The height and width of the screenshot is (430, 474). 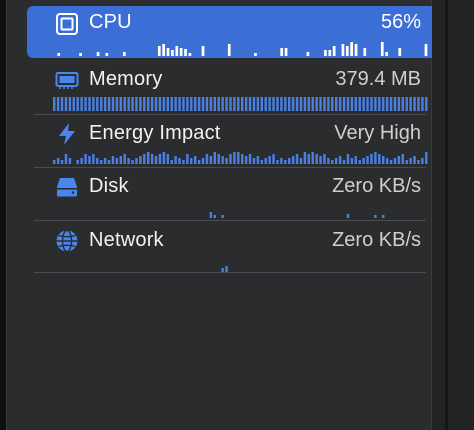 I want to click on energy-sparkline, so click(x=240, y=158).